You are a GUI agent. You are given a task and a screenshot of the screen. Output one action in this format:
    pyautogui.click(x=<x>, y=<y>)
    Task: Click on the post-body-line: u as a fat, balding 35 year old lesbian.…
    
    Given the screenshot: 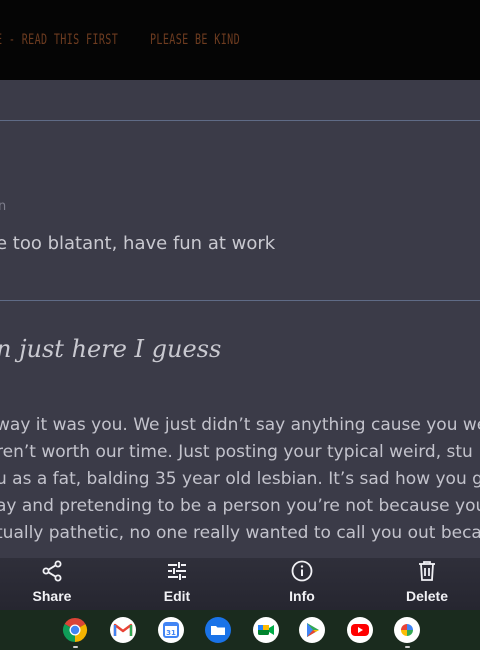 What is the action you would take?
    pyautogui.click(x=240, y=479)
    